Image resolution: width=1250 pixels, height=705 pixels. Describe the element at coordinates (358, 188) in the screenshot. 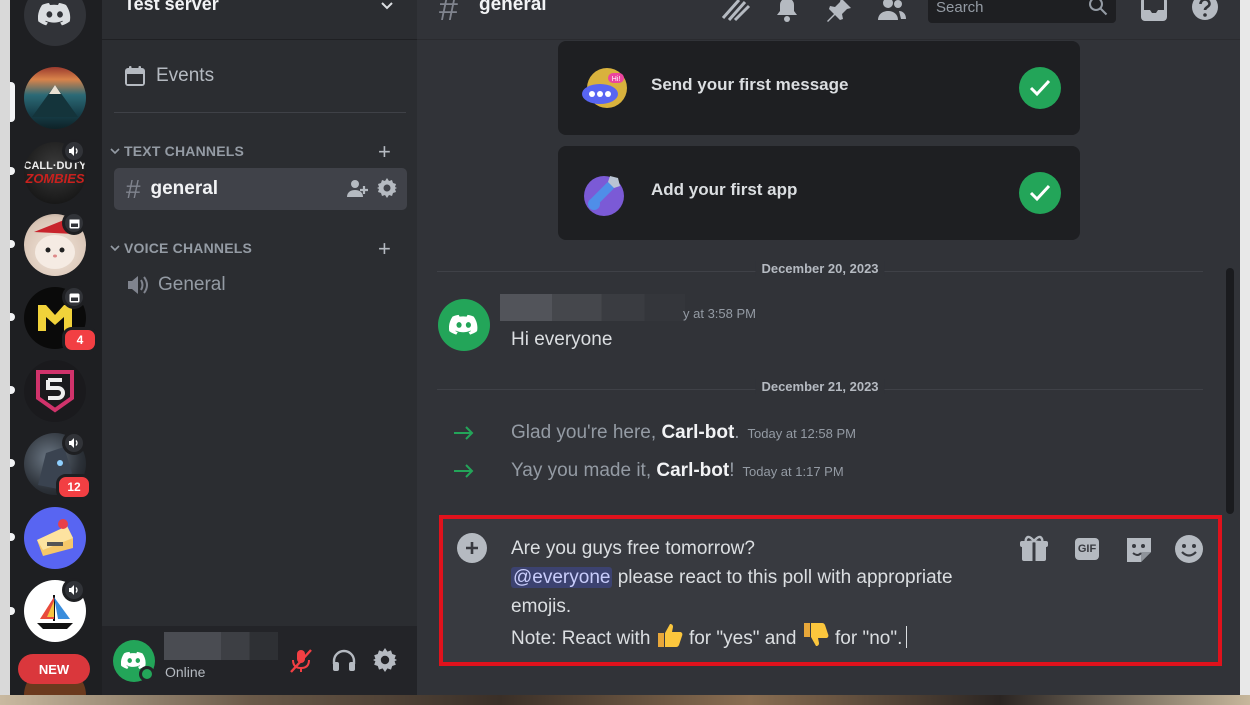

I see `invite-user-icon` at that location.